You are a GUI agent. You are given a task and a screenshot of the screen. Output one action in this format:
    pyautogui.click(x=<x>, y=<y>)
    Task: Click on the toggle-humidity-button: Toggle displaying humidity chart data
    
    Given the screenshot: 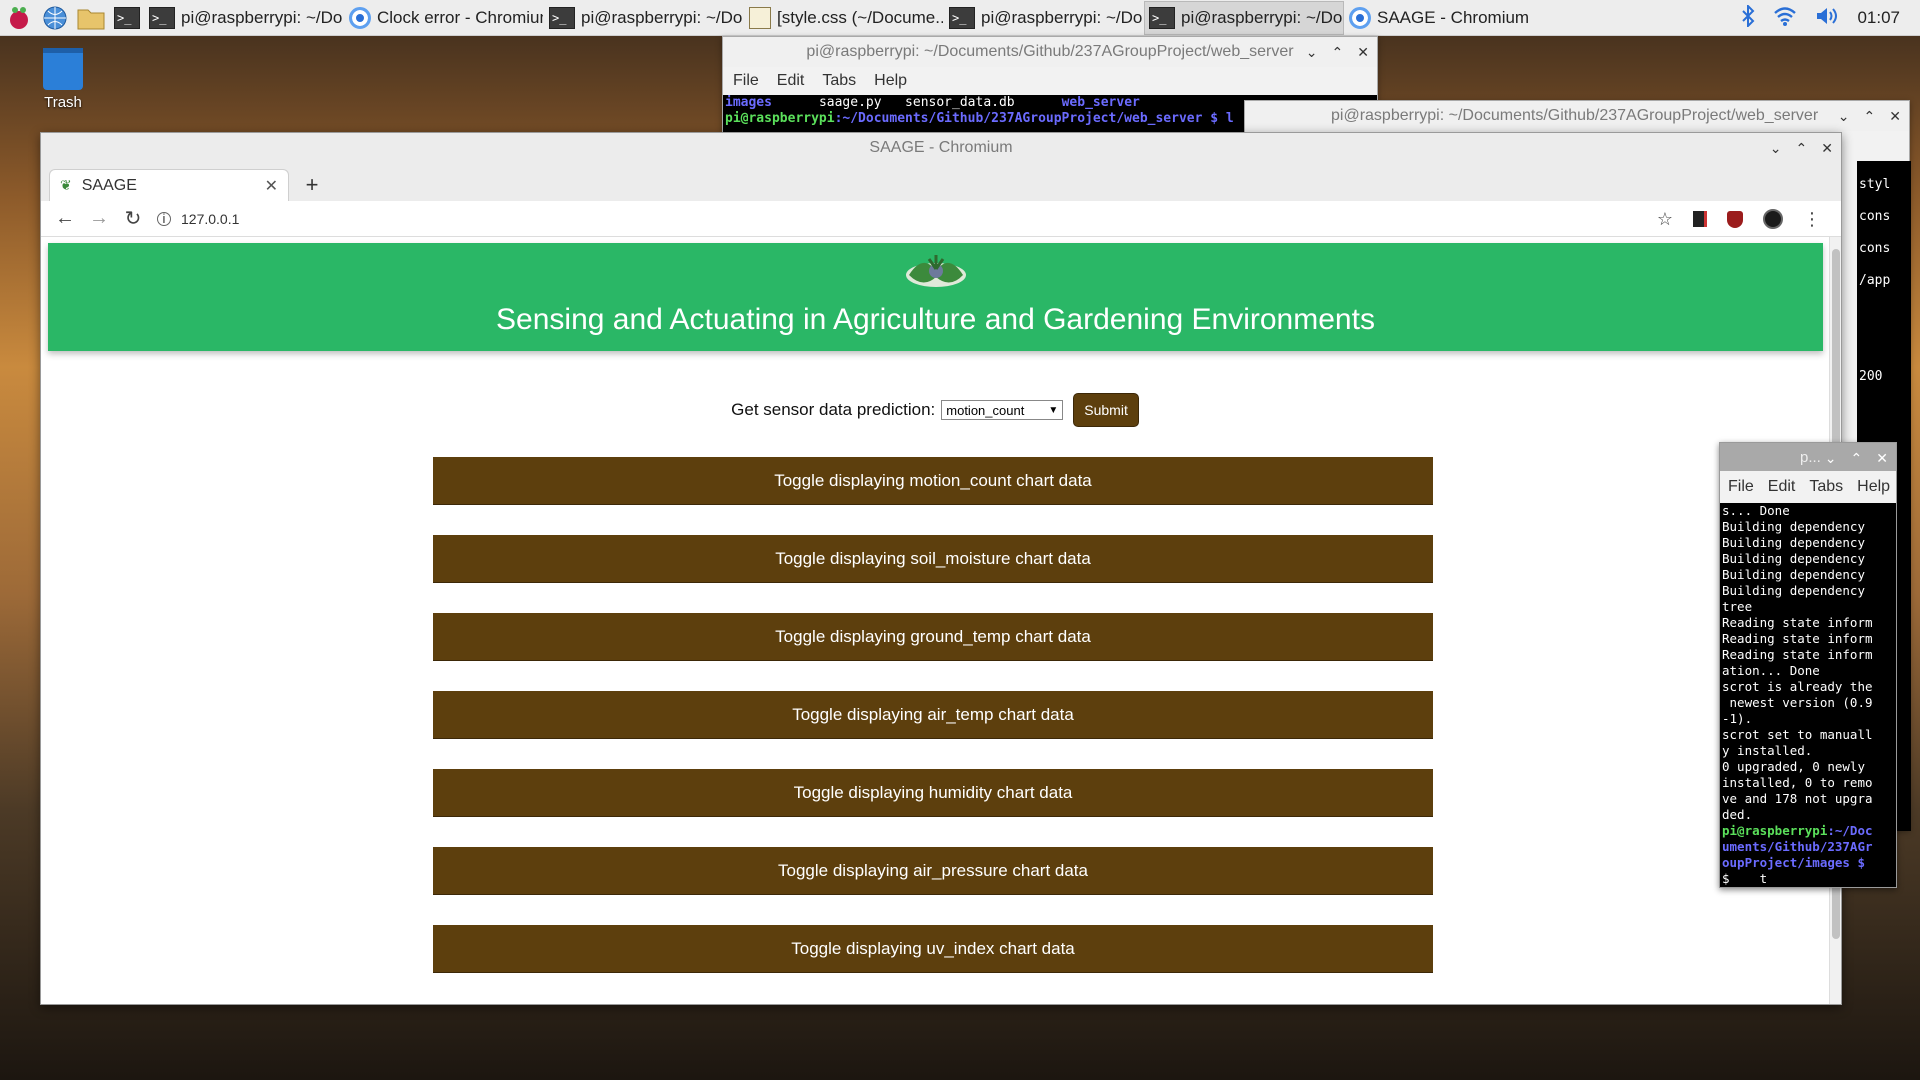 What is the action you would take?
    pyautogui.click(x=933, y=793)
    